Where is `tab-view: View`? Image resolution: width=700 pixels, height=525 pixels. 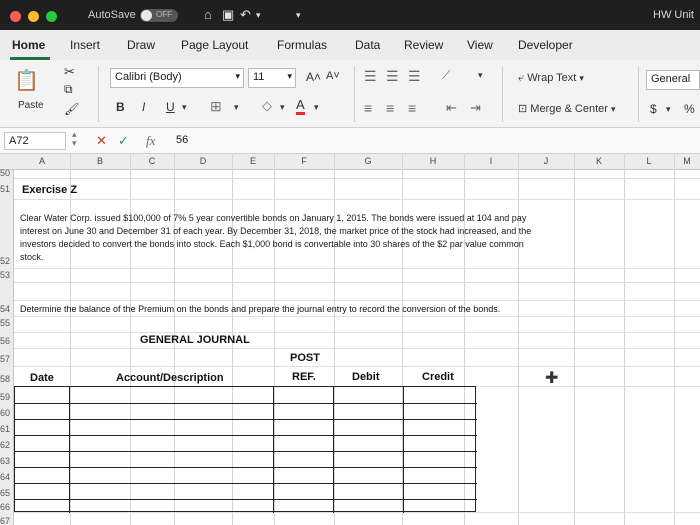 tab-view: View is located at coordinates (480, 45).